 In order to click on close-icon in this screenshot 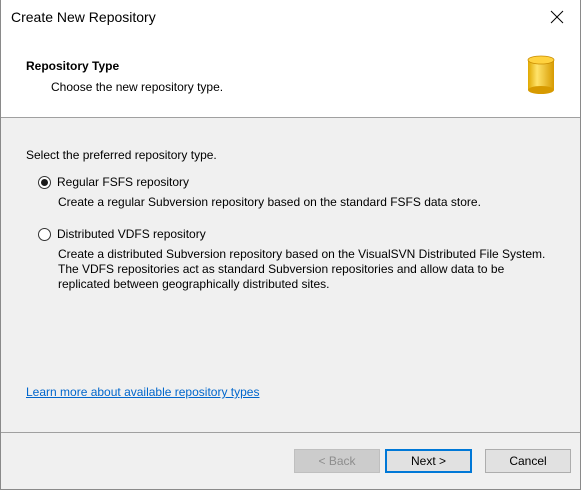, I will do `click(557, 17)`.